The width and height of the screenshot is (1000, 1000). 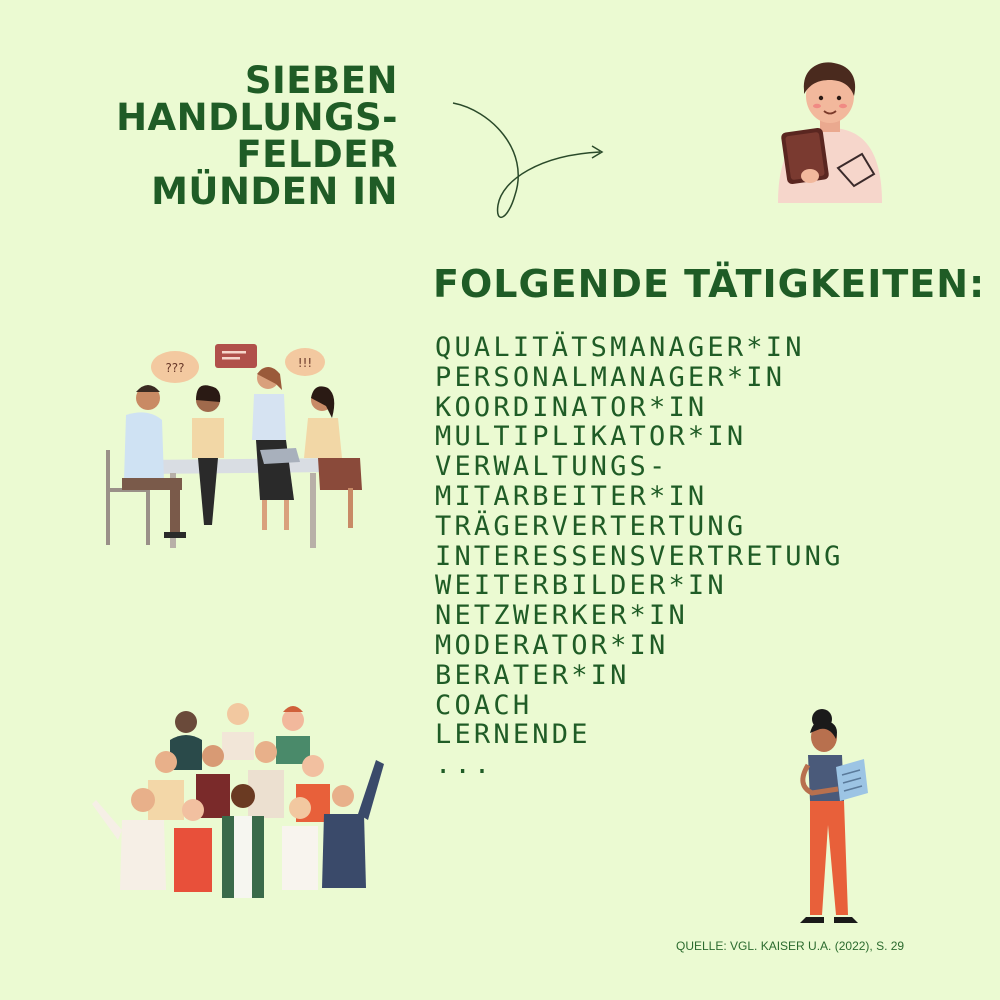 I want to click on woman-with-clipboard-illustration, so click(x=834, y=816).